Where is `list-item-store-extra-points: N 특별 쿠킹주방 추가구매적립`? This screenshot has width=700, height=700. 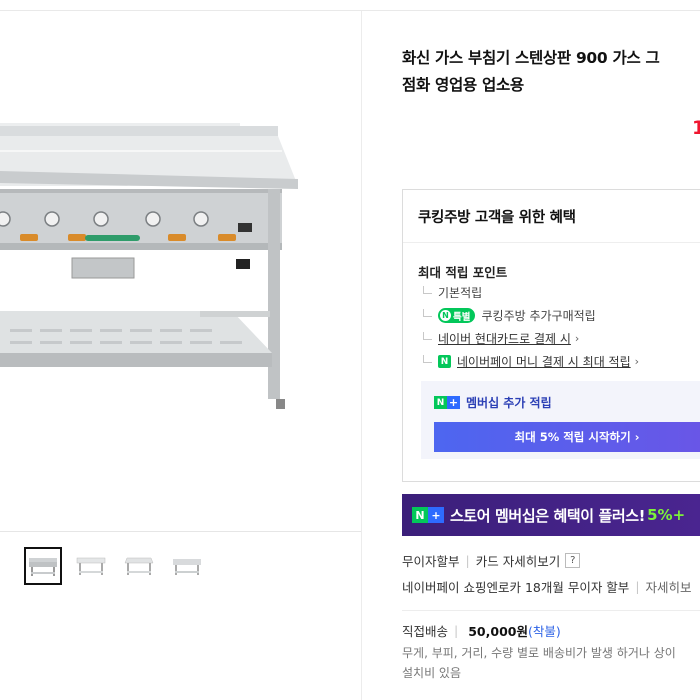 list-item-store-extra-points: N 특별 쿠킹주방 추가구매적립 is located at coordinates (531, 315).